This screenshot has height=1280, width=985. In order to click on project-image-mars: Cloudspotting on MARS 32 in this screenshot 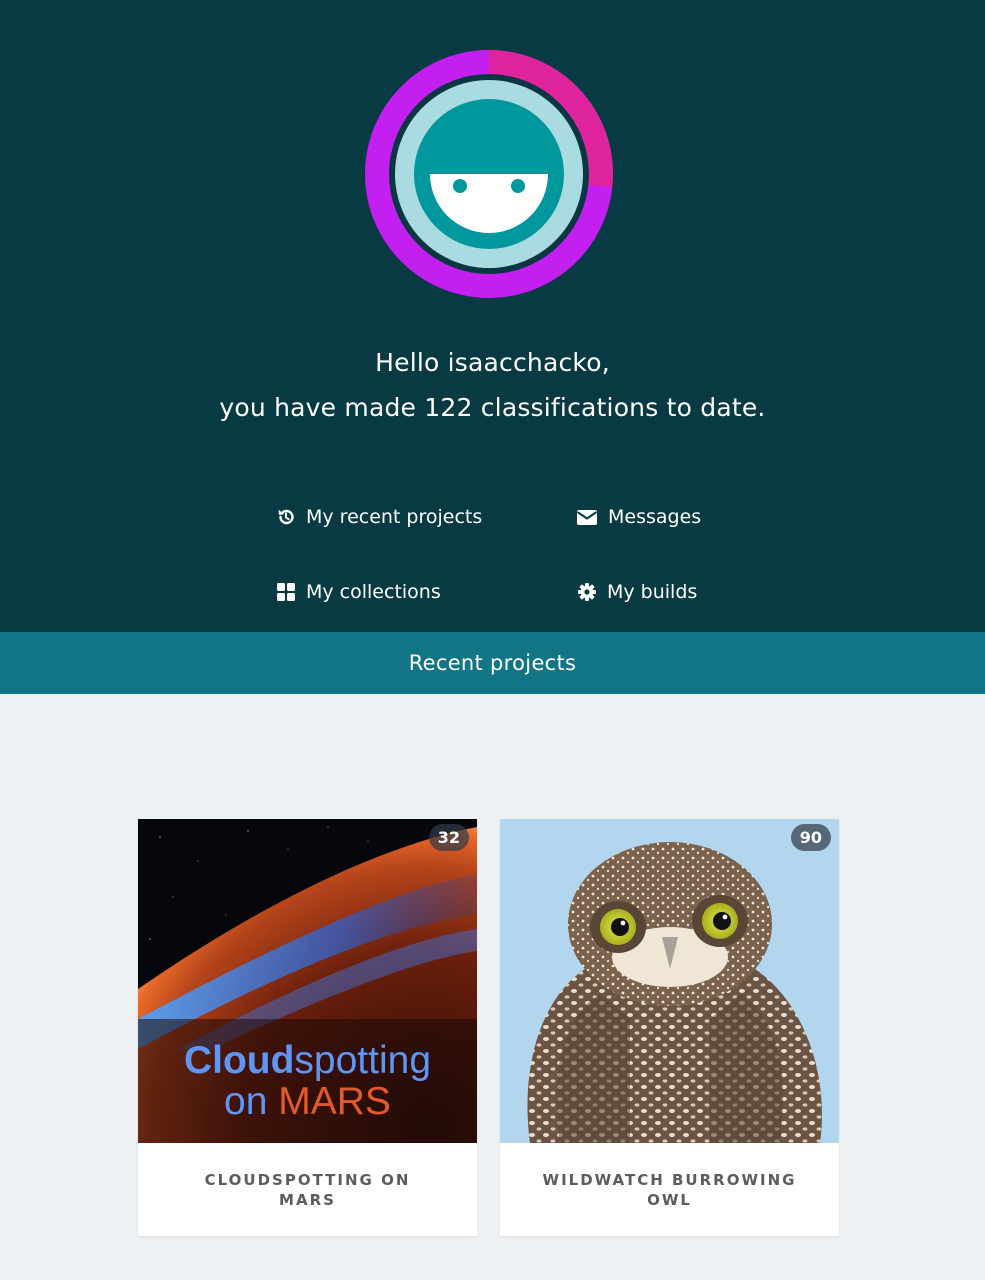, I will do `click(307, 981)`.